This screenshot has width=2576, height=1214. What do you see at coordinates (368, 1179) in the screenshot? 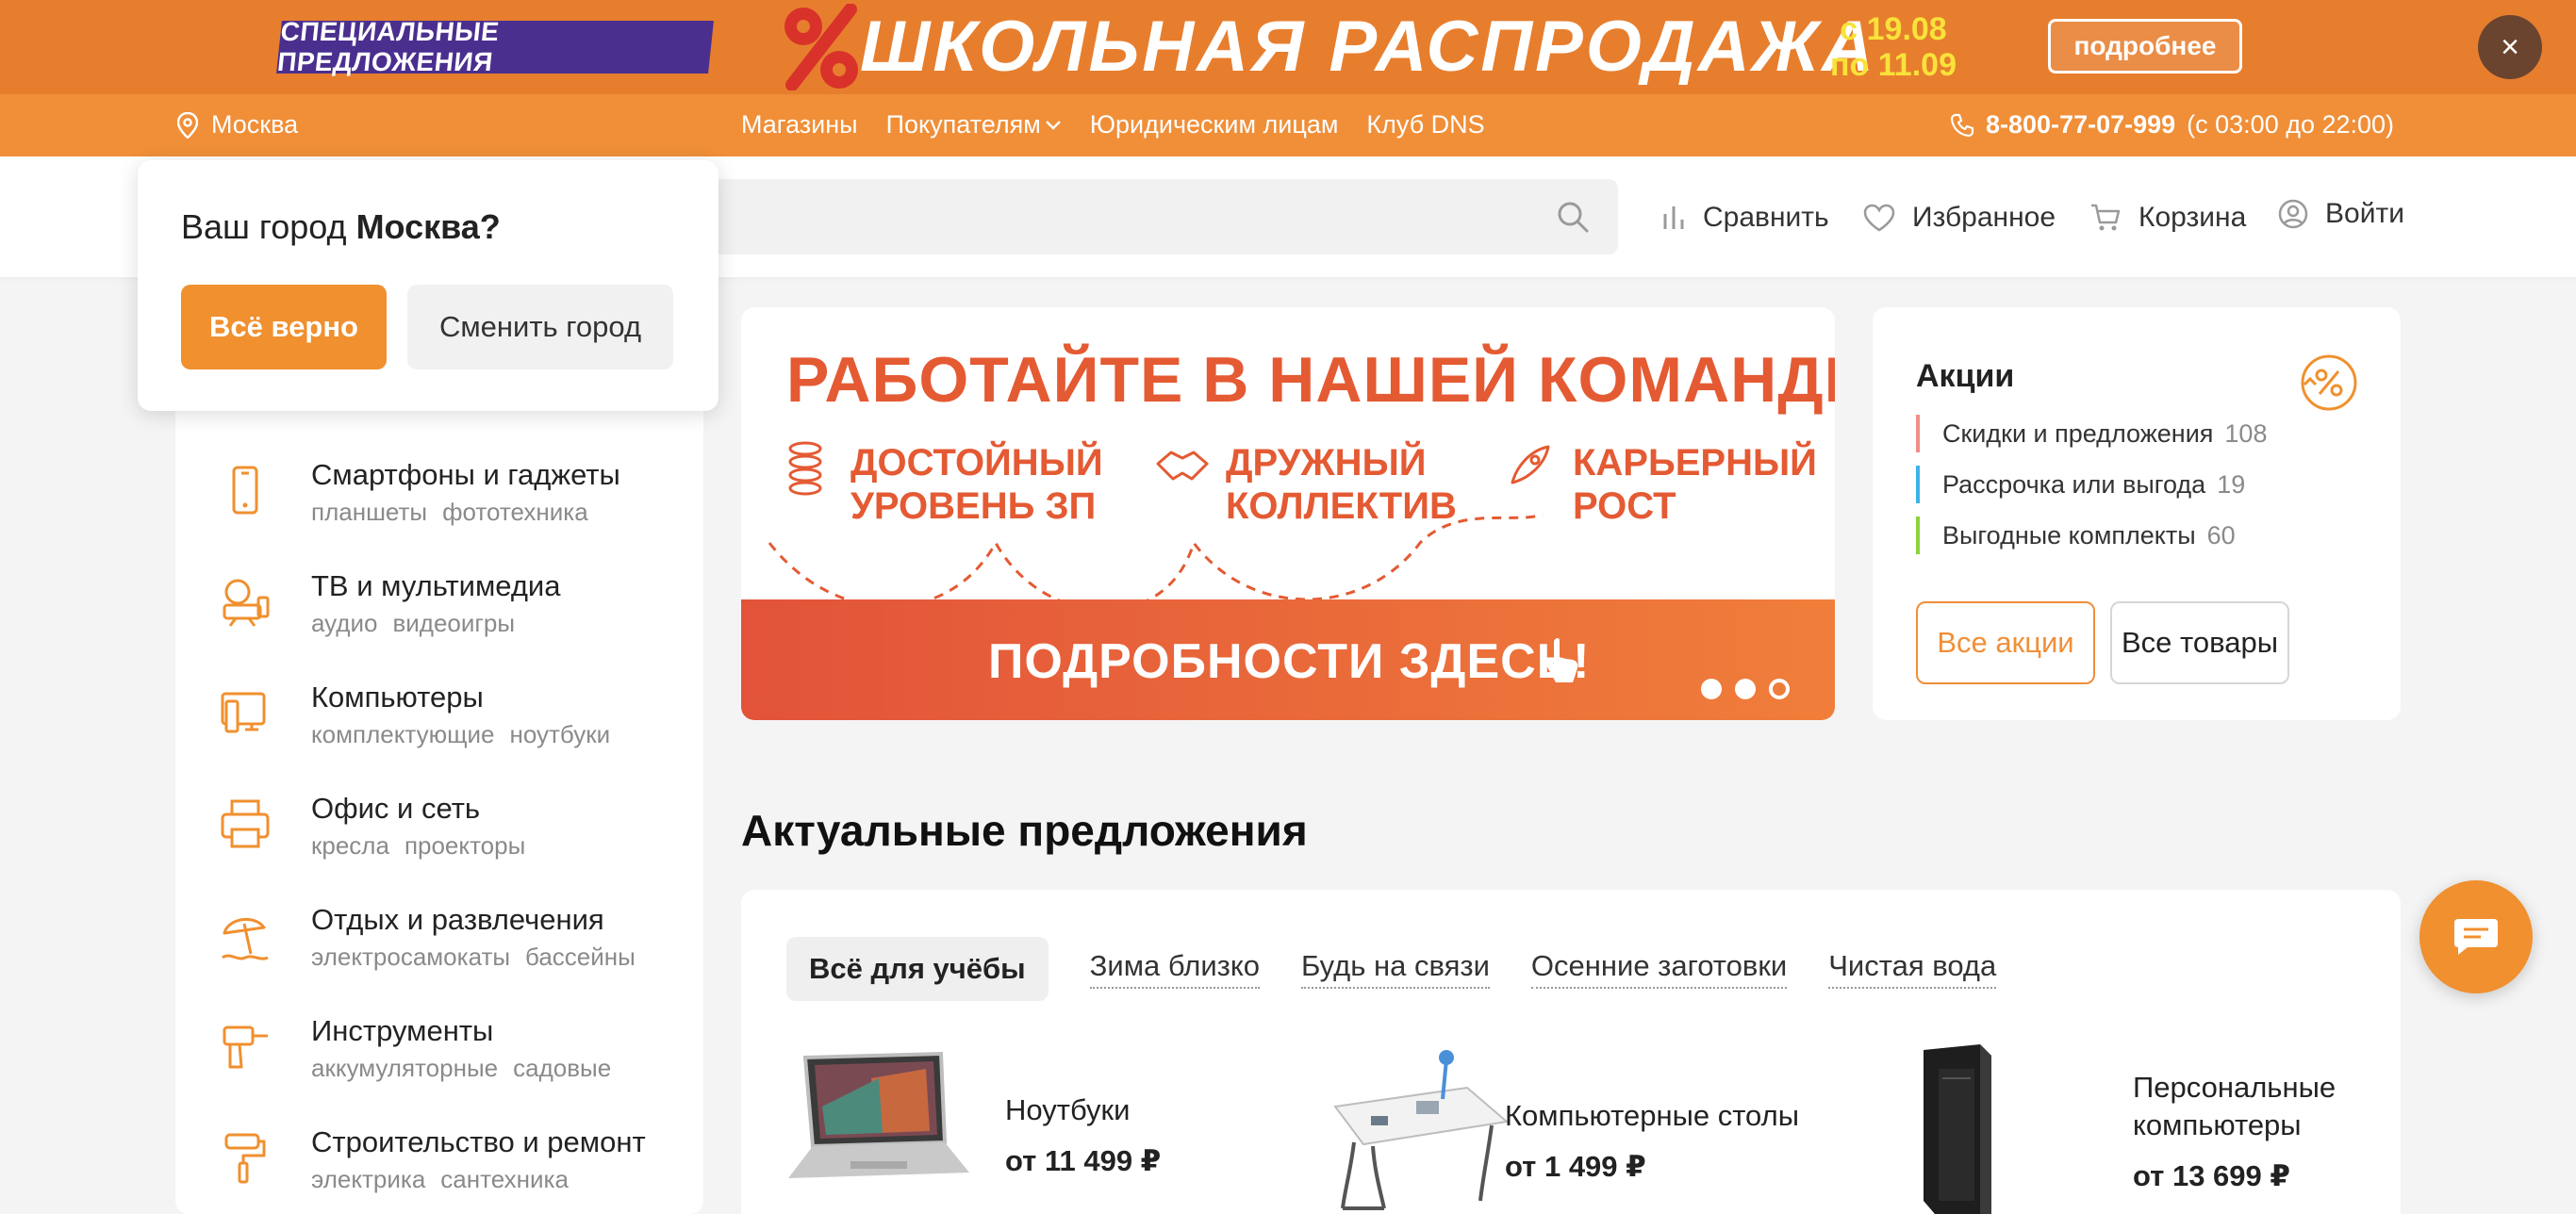
I see `category-sub-link: электрика` at bounding box center [368, 1179].